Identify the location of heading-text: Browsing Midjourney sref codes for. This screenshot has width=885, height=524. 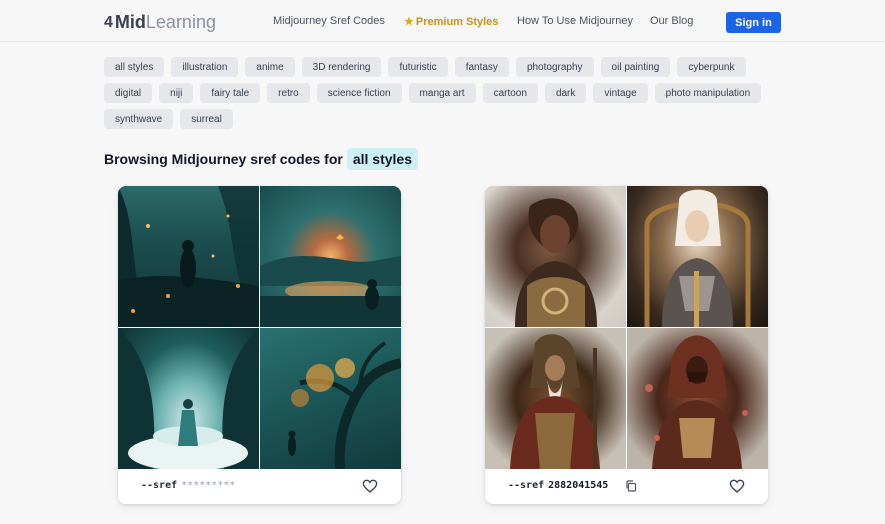
(223, 159).